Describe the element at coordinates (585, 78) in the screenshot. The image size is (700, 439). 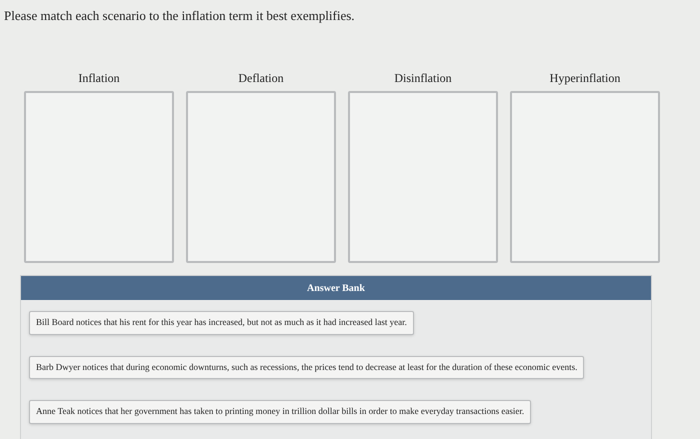
I see `category-label: Hyperinflation` at that location.